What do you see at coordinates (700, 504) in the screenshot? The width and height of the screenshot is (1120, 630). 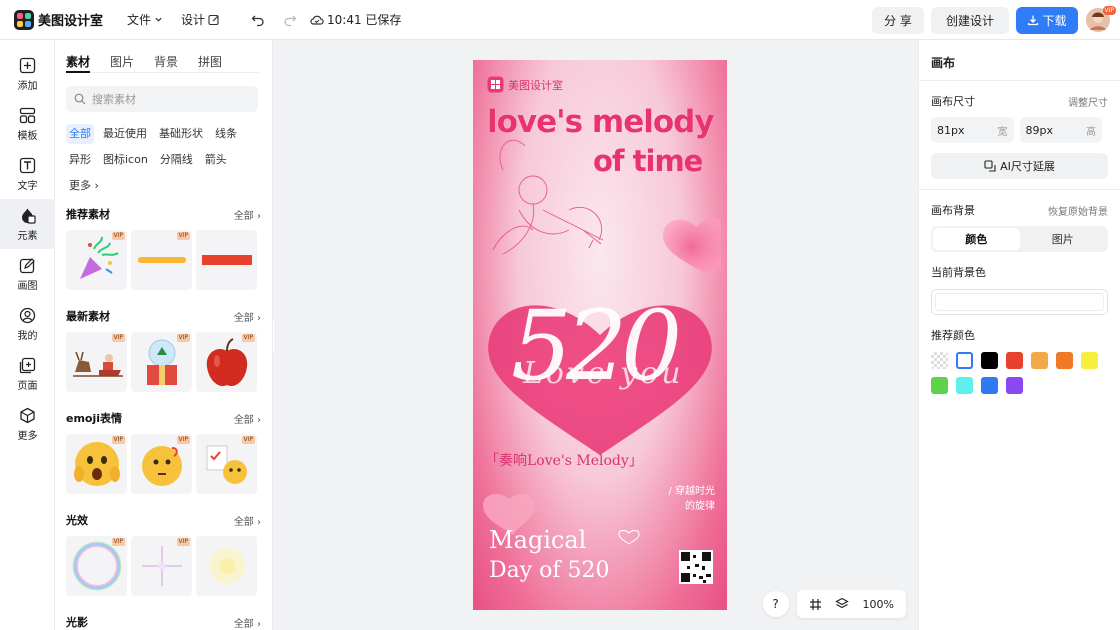 I see `poster-side-2: 的旋律` at bounding box center [700, 504].